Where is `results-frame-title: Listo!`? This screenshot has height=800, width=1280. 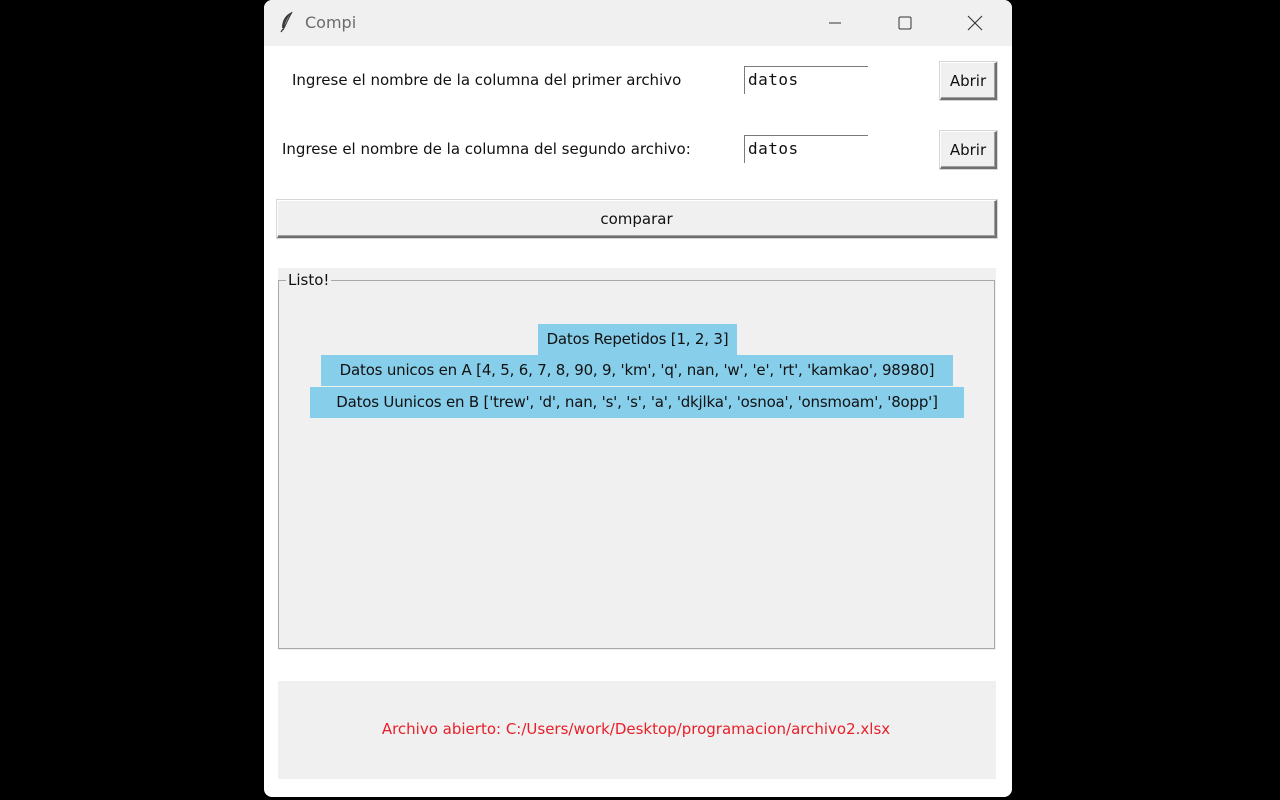 results-frame-title: Listo! is located at coordinates (309, 280).